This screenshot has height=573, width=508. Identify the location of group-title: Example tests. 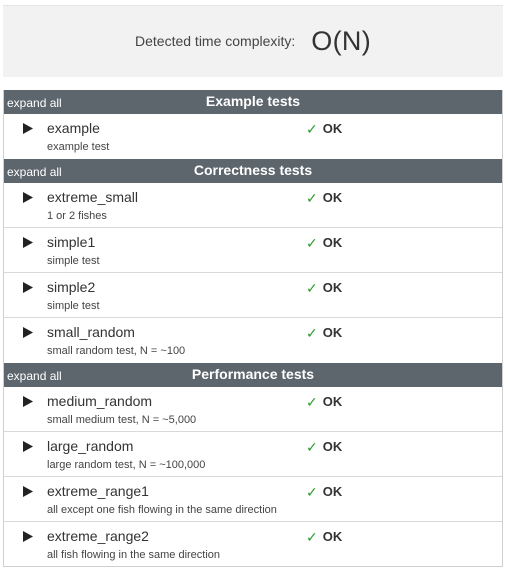
(253, 101).